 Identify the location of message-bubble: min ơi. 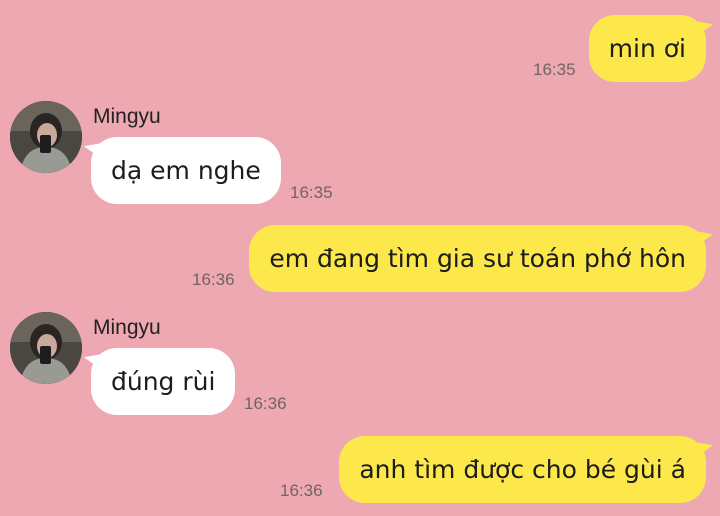
(647, 48).